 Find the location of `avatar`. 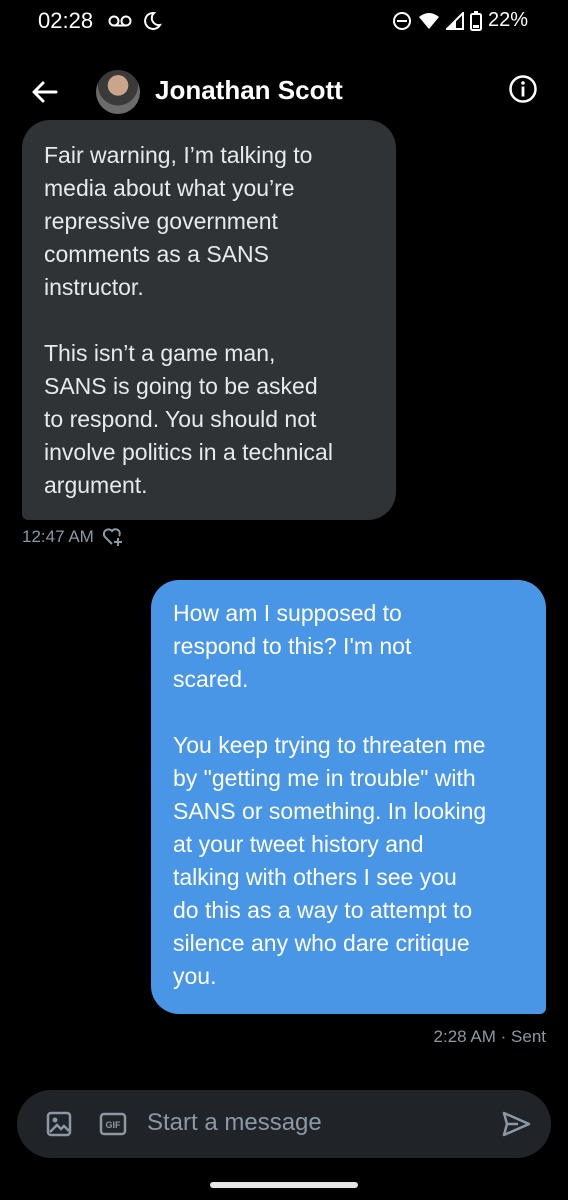

avatar is located at coordinates (118, 92).